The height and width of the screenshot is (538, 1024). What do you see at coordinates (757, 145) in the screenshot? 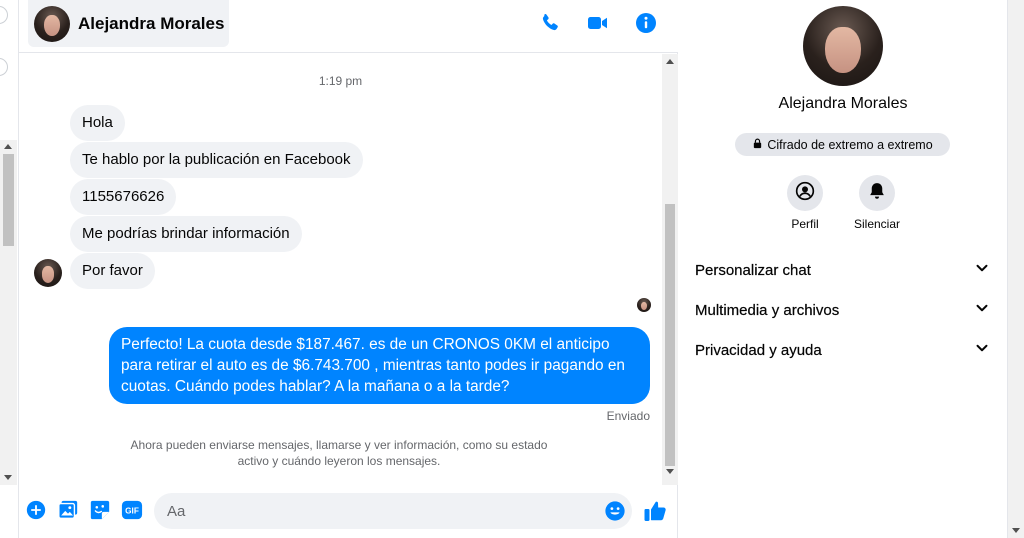
I see `lock-icon` at bounding box center [757, 145].